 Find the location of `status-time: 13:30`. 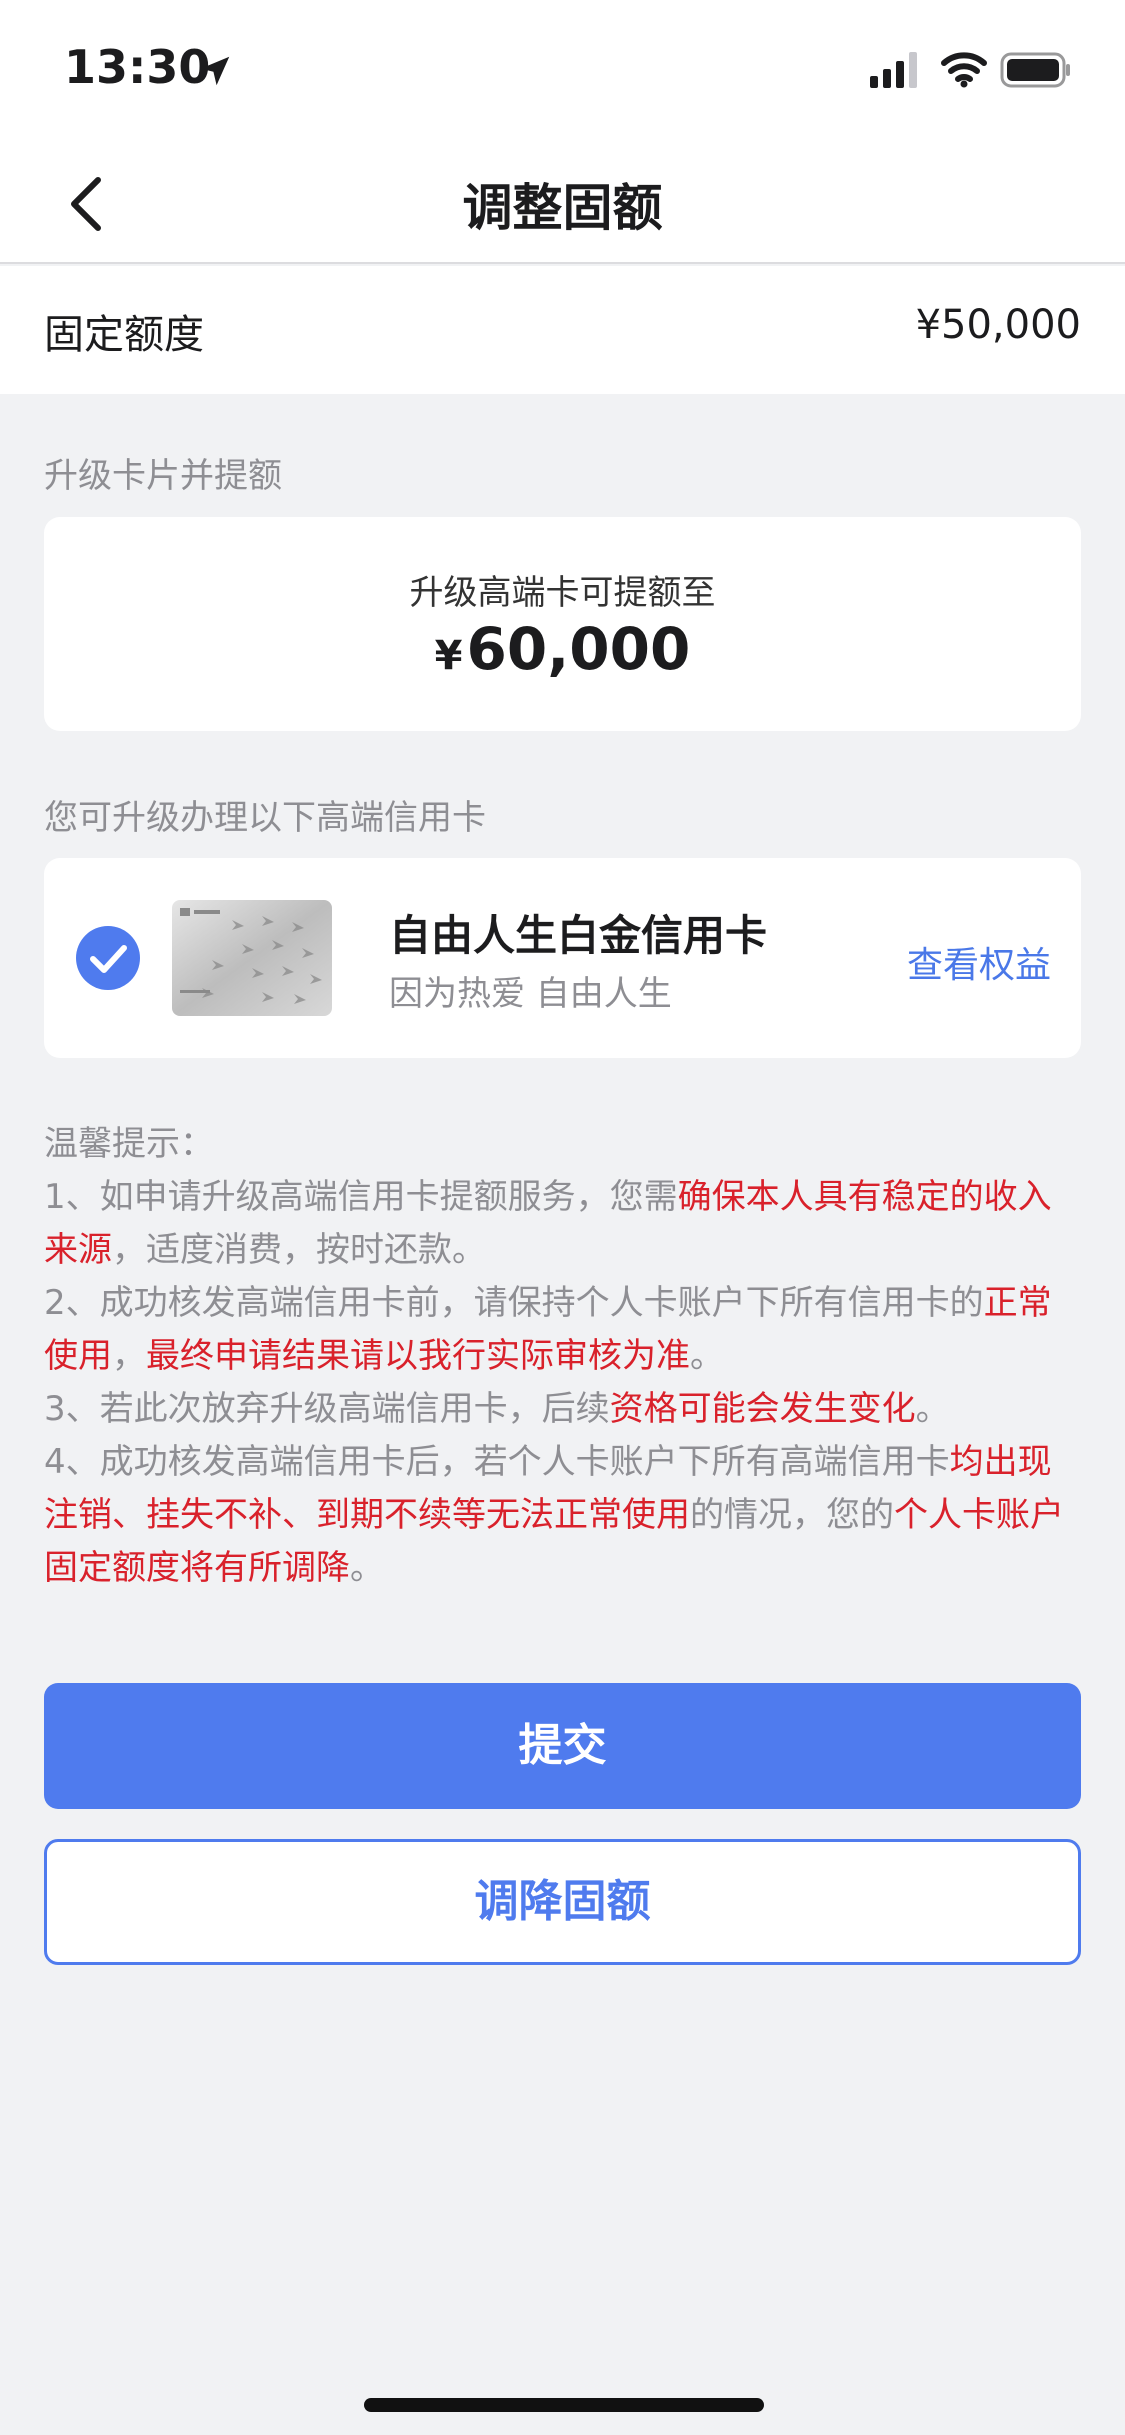

status-time: 13:30 is located at coordinates (137, 67).